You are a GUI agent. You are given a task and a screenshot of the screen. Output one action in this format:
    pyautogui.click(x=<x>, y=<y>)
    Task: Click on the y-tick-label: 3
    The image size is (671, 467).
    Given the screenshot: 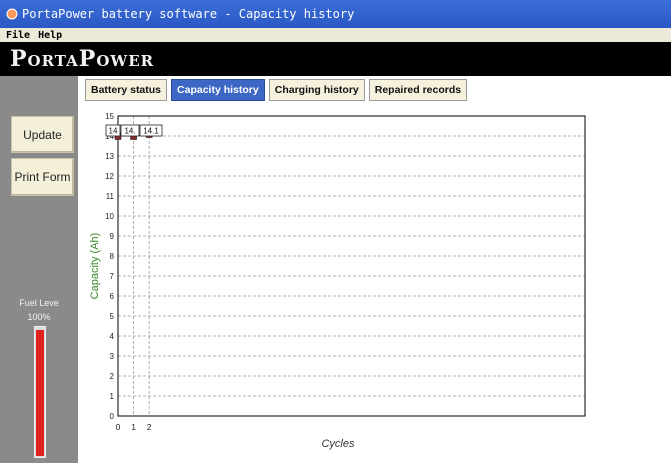 What is the action you would take?
    pyautogui.click(x=112, y=356)
    